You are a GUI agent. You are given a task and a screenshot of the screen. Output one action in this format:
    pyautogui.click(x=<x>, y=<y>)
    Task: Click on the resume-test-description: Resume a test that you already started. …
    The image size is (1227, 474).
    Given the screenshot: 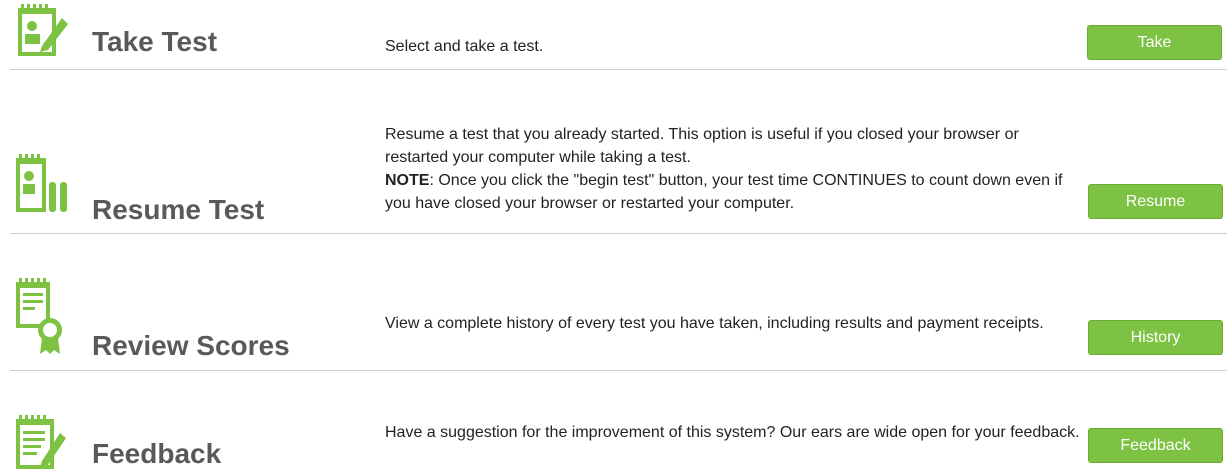 What is the action you would take?
    pyautogui.click(x=735, y=169)
    